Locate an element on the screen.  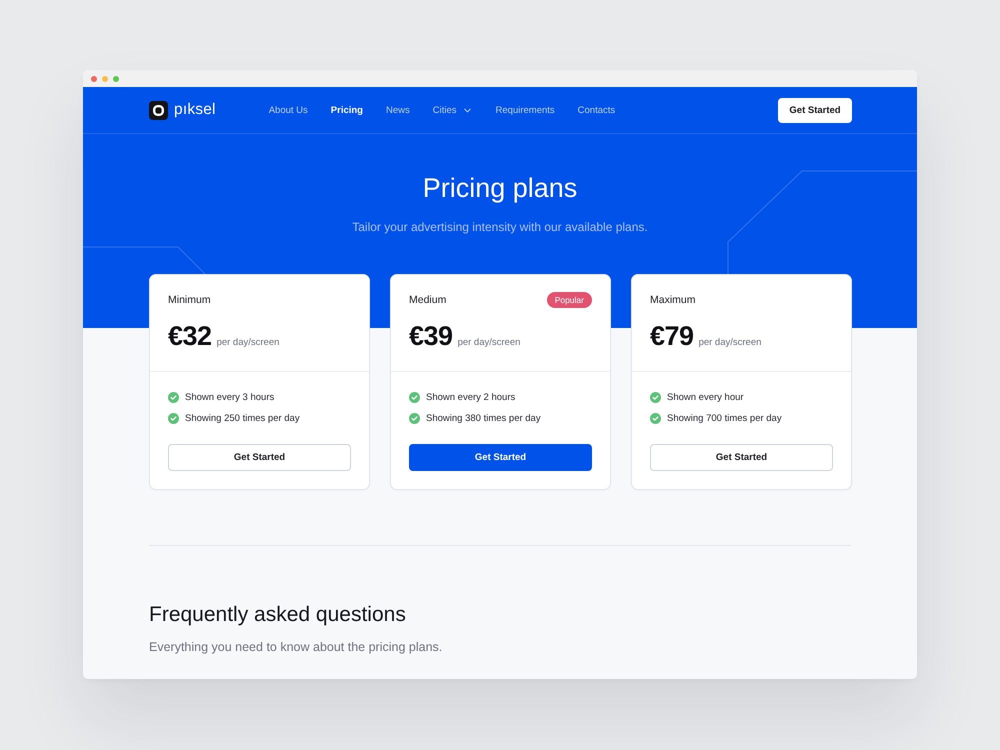
nav-dropdown: Cities is located at coordinates (452, 110).